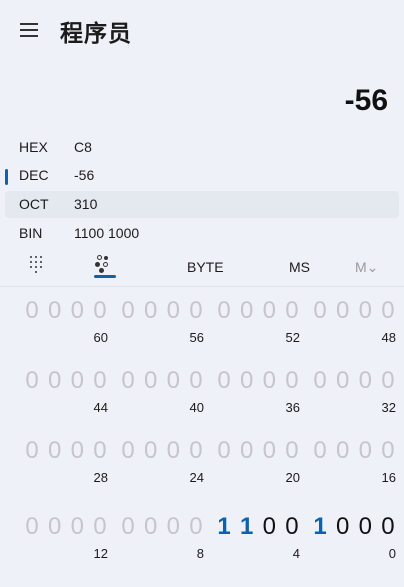  Describe the element at coordinates (388, 337) in the screenshot. I see `bit-position-label: 48` at that location.